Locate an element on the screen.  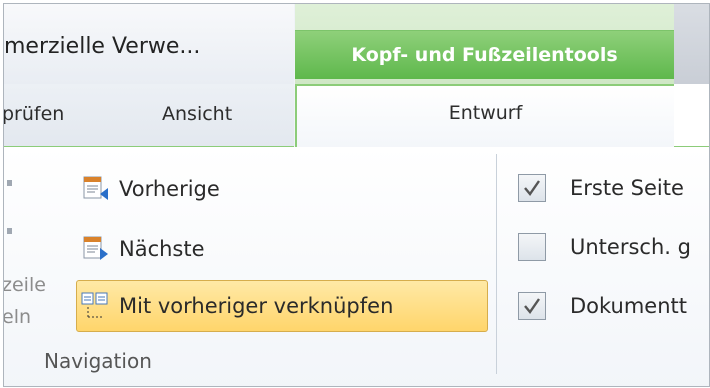
document-text-label: Dokumentt is located at coordinates (628, 306).